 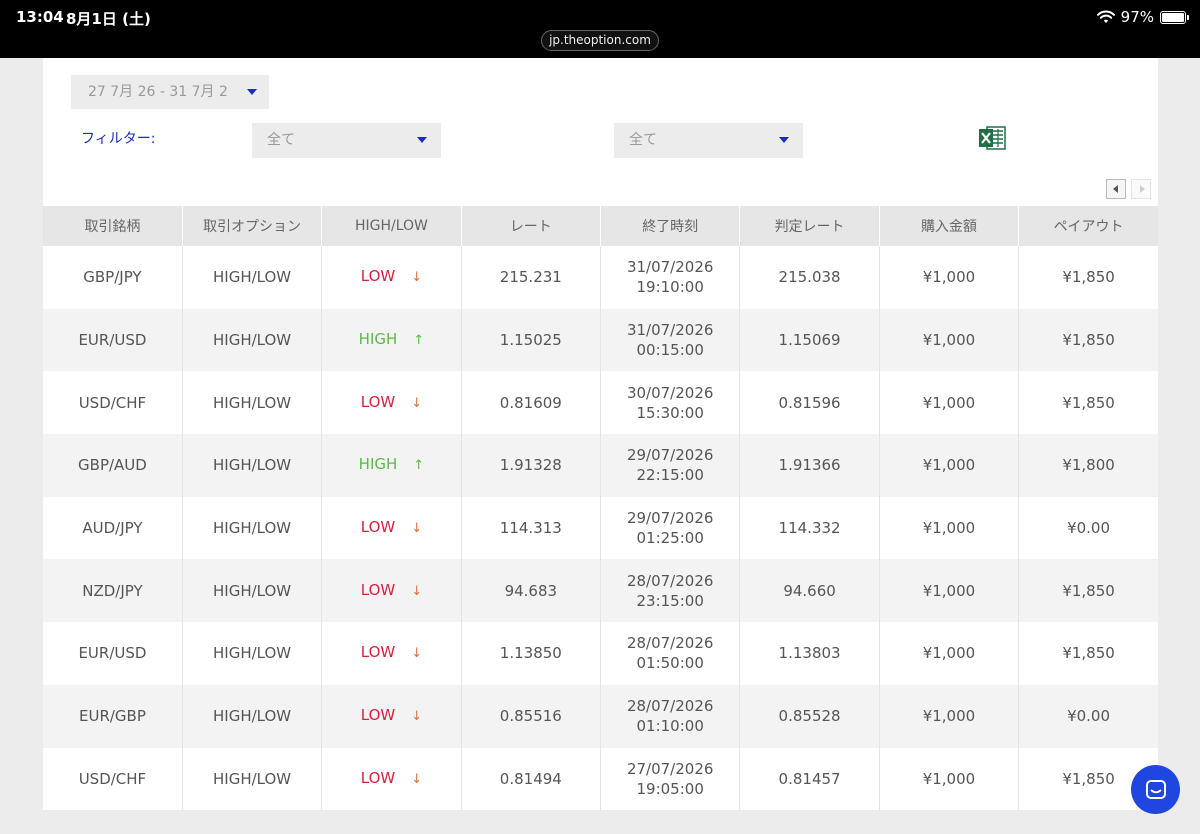 I want to click on cell-judge-rate: 94.660, so click(x=809, y=591).